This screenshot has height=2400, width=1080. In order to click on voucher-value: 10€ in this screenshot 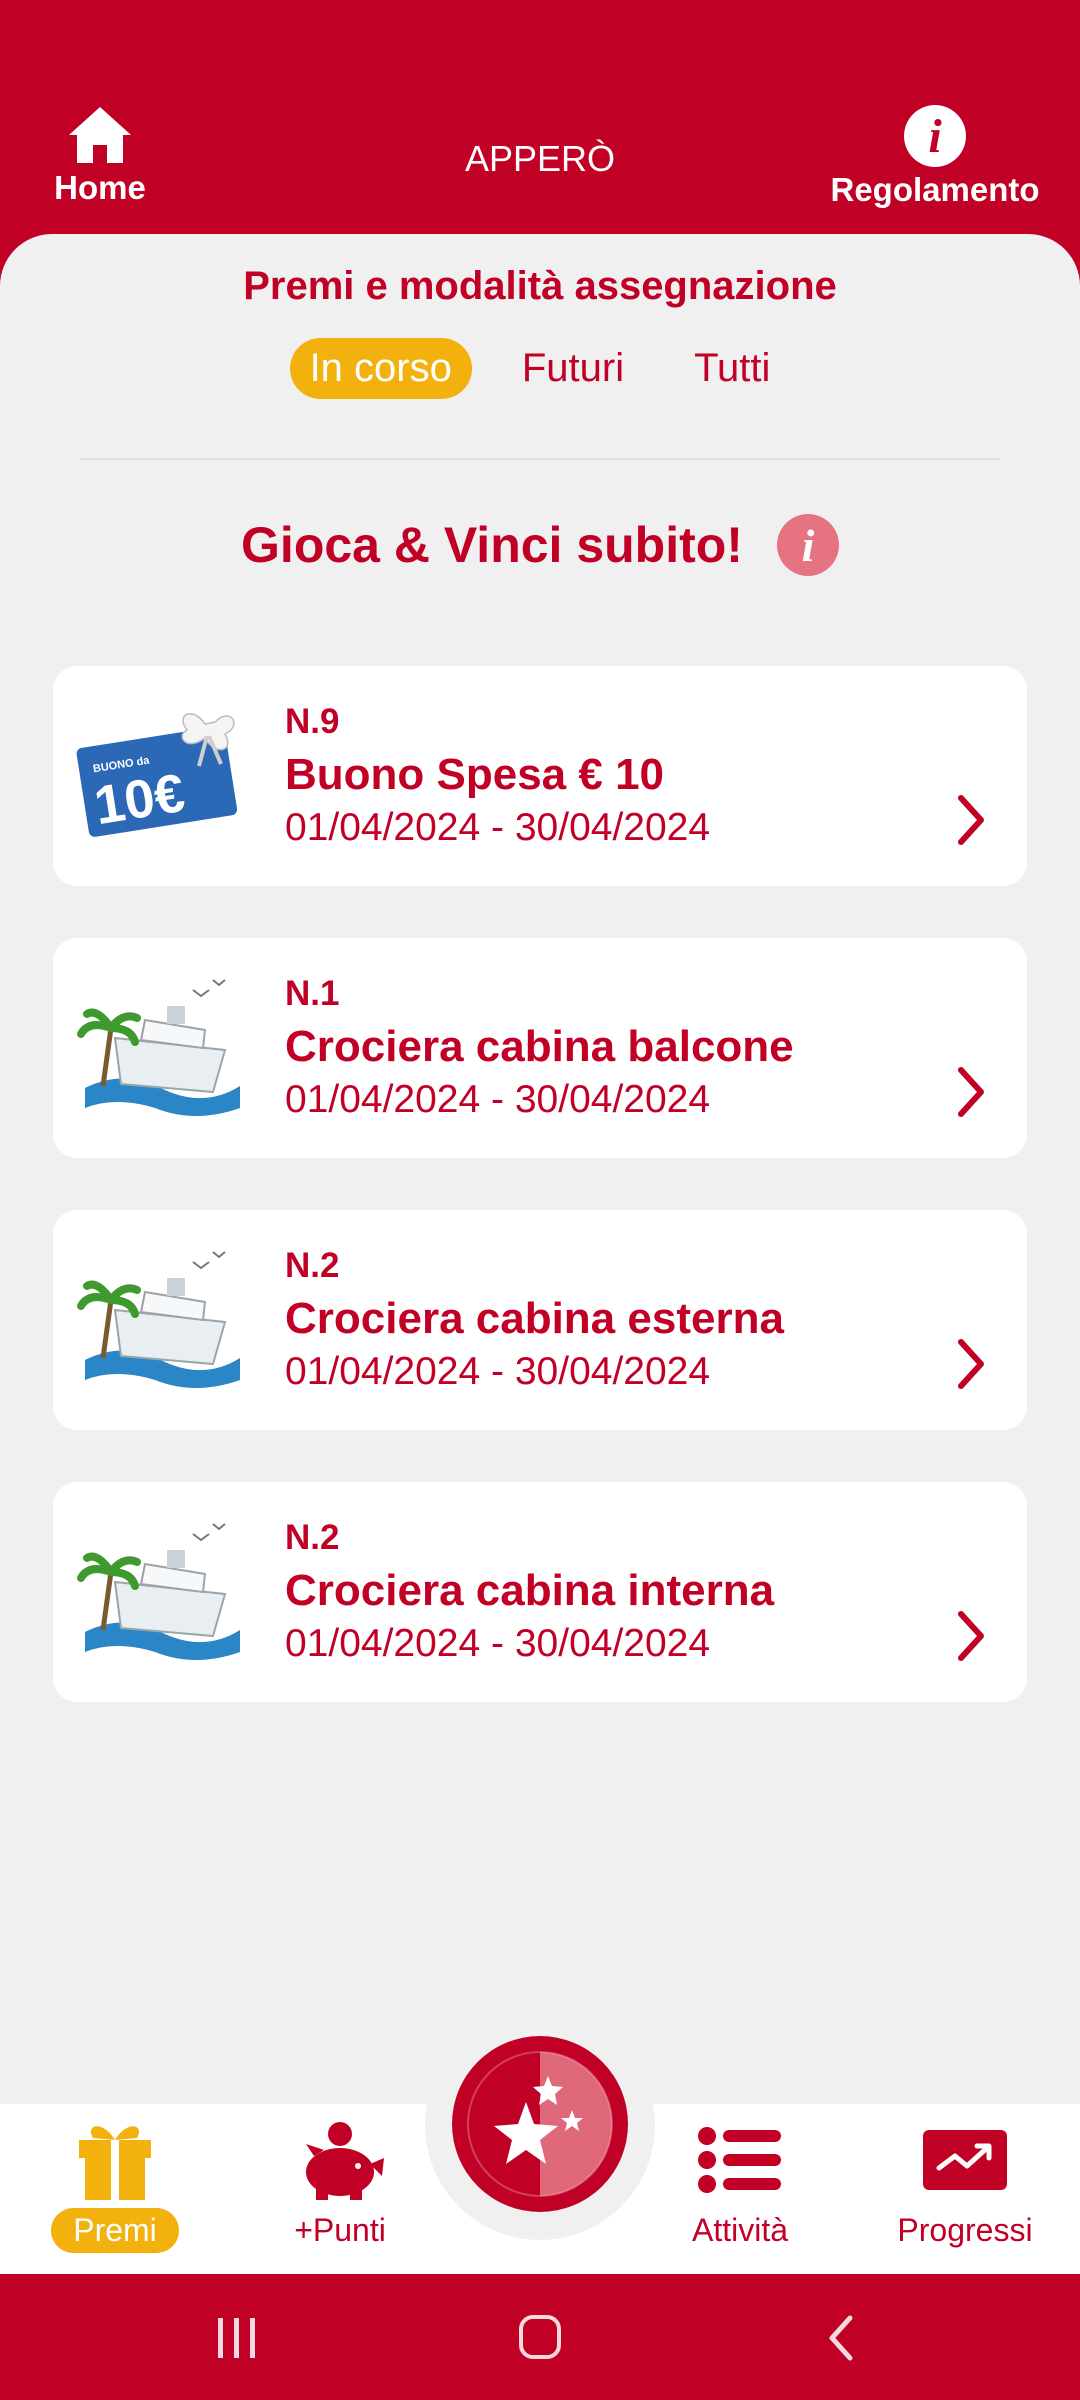, I will do `click(139, 799)`.